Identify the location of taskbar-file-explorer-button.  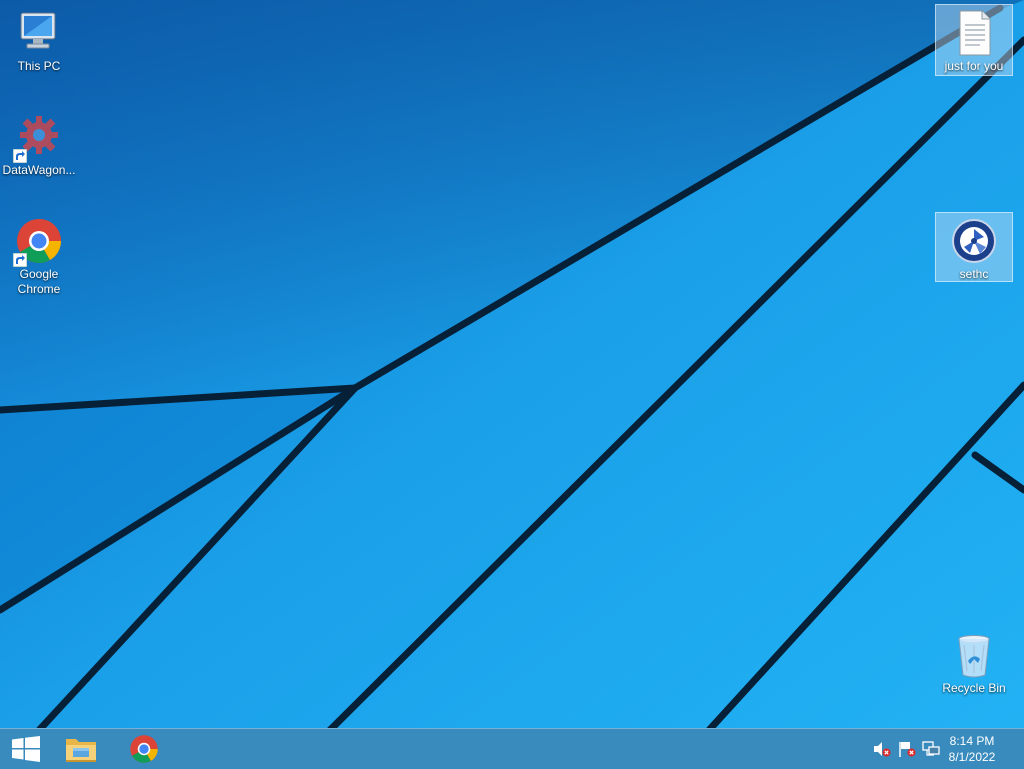
(81, 749).